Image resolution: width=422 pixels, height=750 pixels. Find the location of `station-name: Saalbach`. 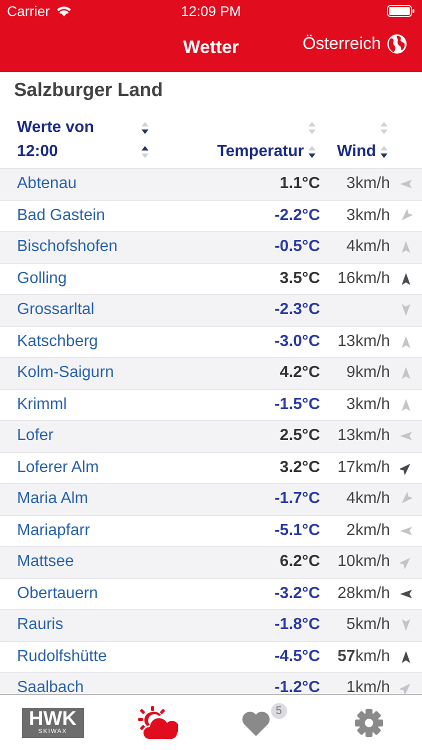

station-name: Saalbach is located at coordinates (50, 686).